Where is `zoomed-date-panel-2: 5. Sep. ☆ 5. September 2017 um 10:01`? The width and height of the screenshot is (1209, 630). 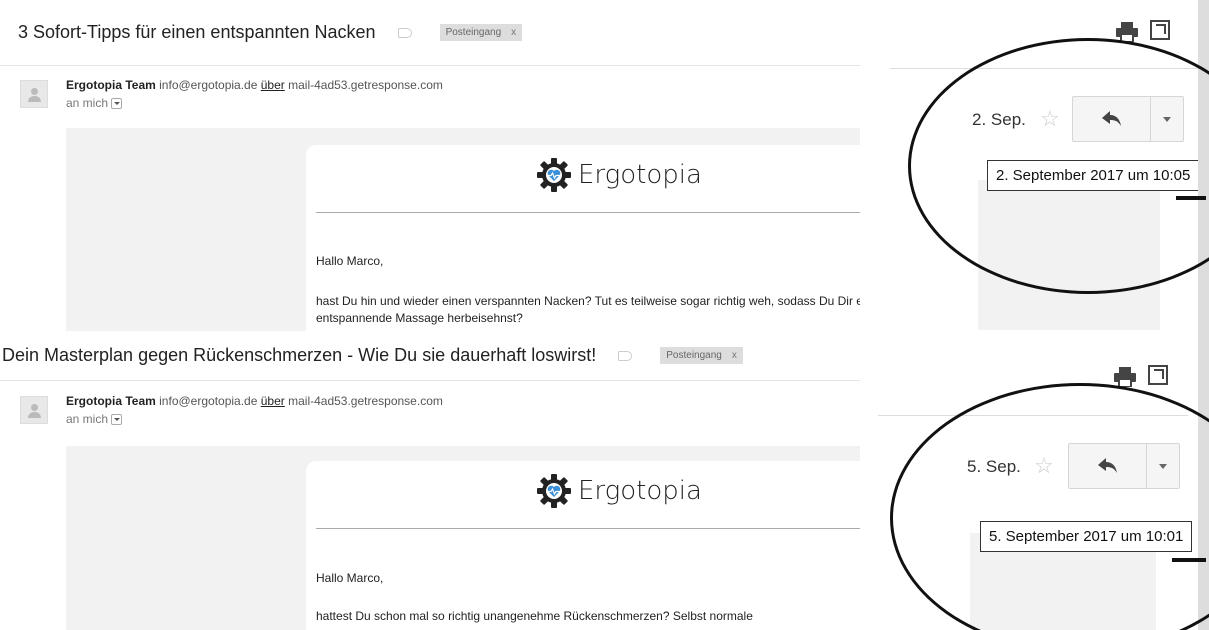
zoomed-date-panel-2: 5. Sep. ☆ 5. September 2017 um 10:01 is located at coordinates (1034, 480).